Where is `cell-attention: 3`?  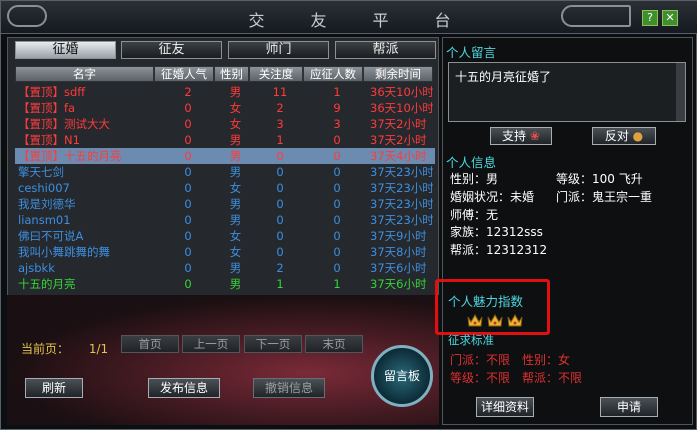
cell-attention: 3 is located at coordinates (280, 124).